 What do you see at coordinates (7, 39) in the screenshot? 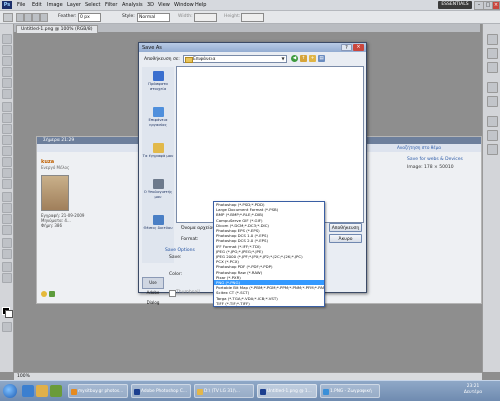
I see `move-tool-icon` at bounding box center [7, 39].